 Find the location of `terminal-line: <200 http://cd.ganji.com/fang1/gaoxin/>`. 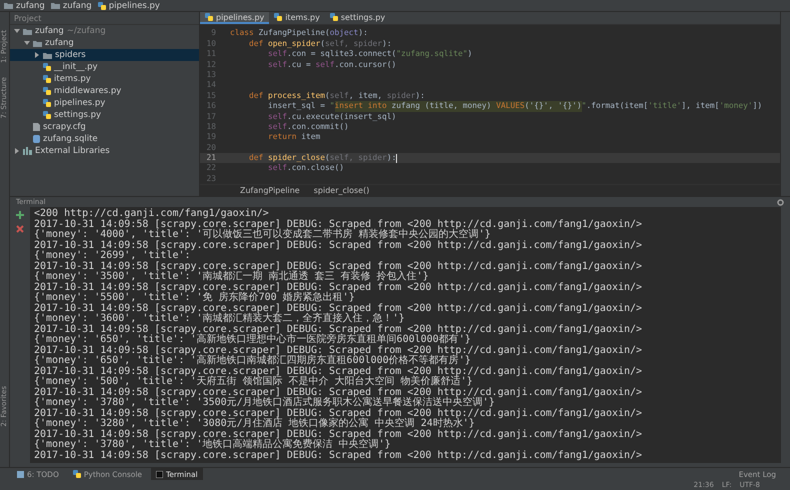

terminal-line: <200 http://cd.ganji.com/fang1/gaoxin/> is located at coordinates (152, 214).